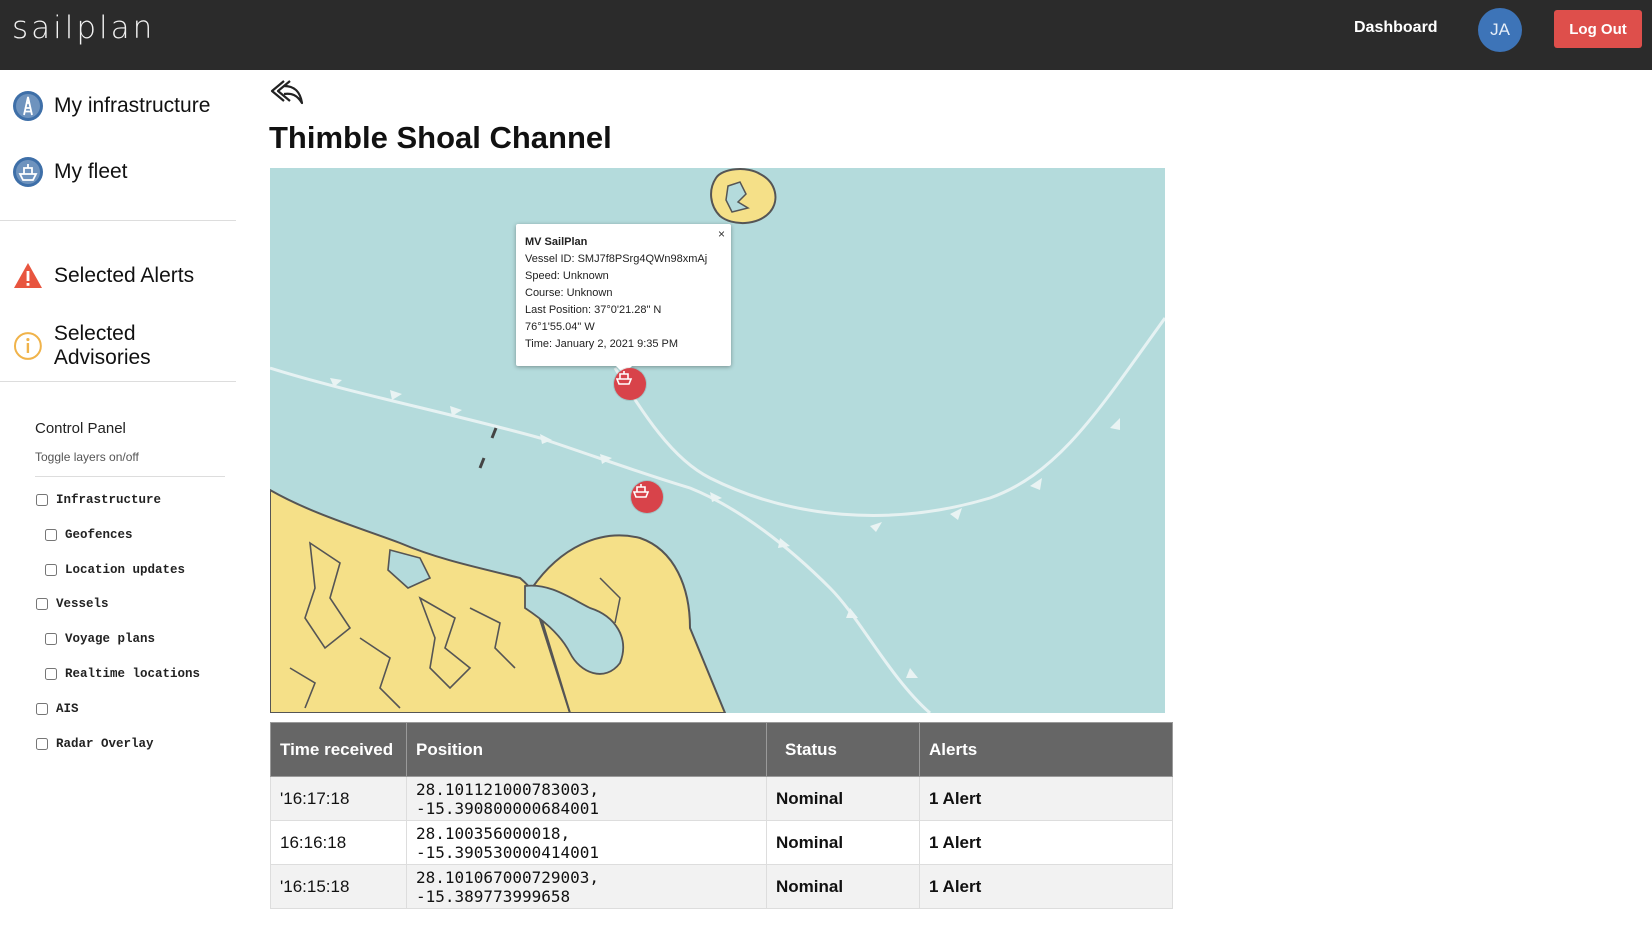  I want to click on layer-toggle-location-updates: Location updates, so click(115, 570).